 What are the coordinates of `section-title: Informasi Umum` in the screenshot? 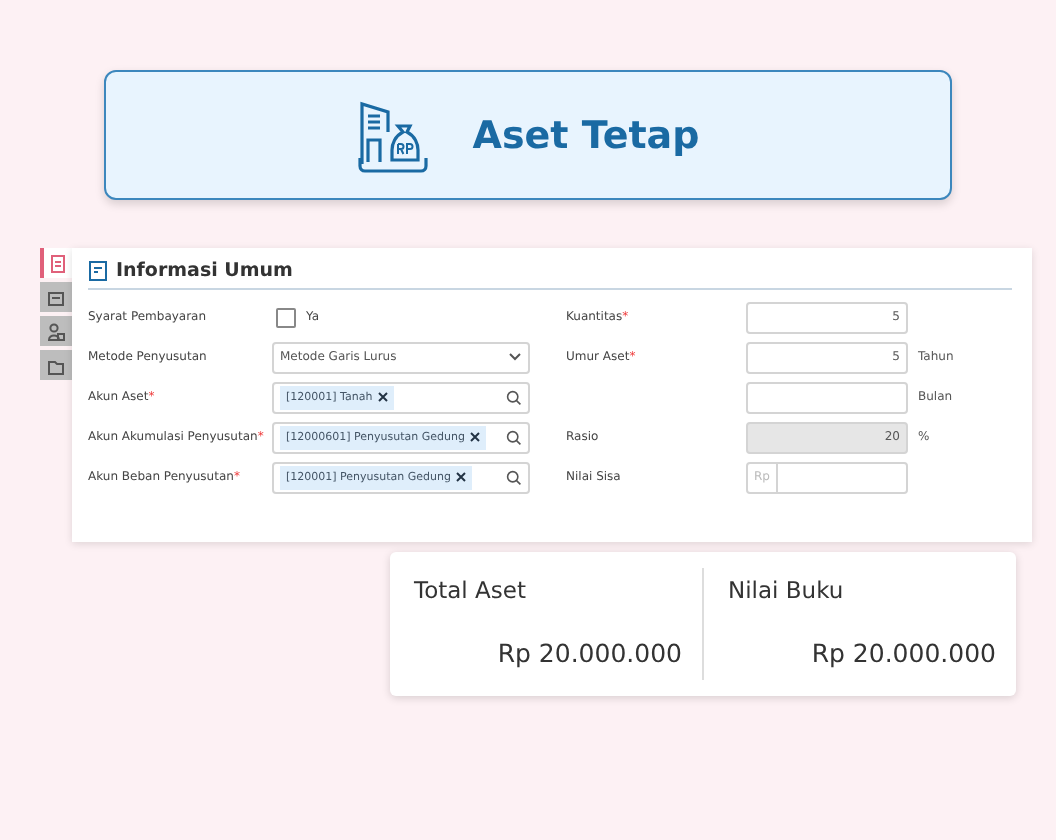 It's located at (204, 271).